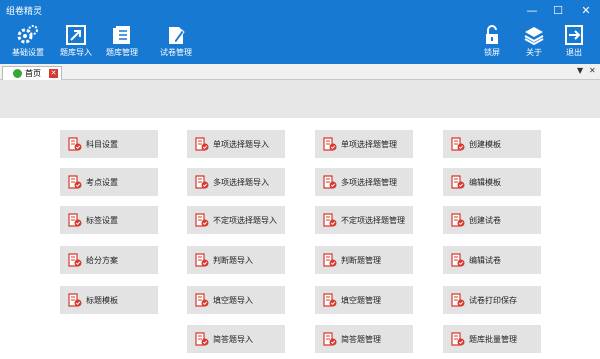 This screenshot has height=359, width=600. What do you see at coordinates (586, 10) in the screenshot?
I see `close-window-button: ✕` at bounding box center [586, 10].